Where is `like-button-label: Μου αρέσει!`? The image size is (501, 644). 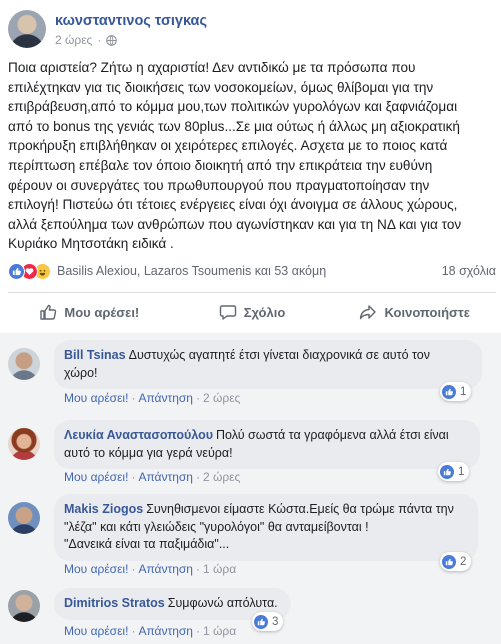
like-button-label: Μου αρέσει! is located at coordinates (102, 312).